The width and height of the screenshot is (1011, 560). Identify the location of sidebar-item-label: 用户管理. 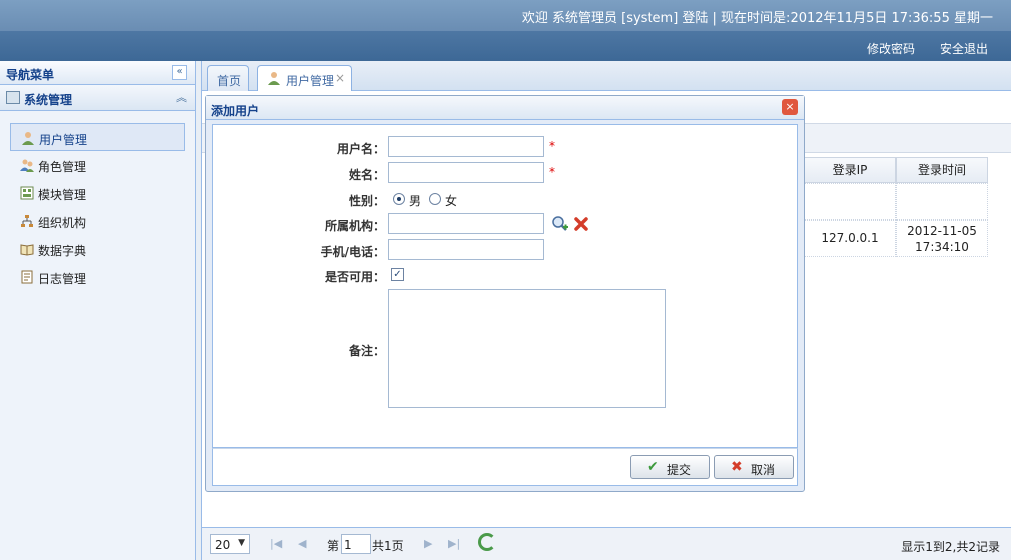
(63, 140).